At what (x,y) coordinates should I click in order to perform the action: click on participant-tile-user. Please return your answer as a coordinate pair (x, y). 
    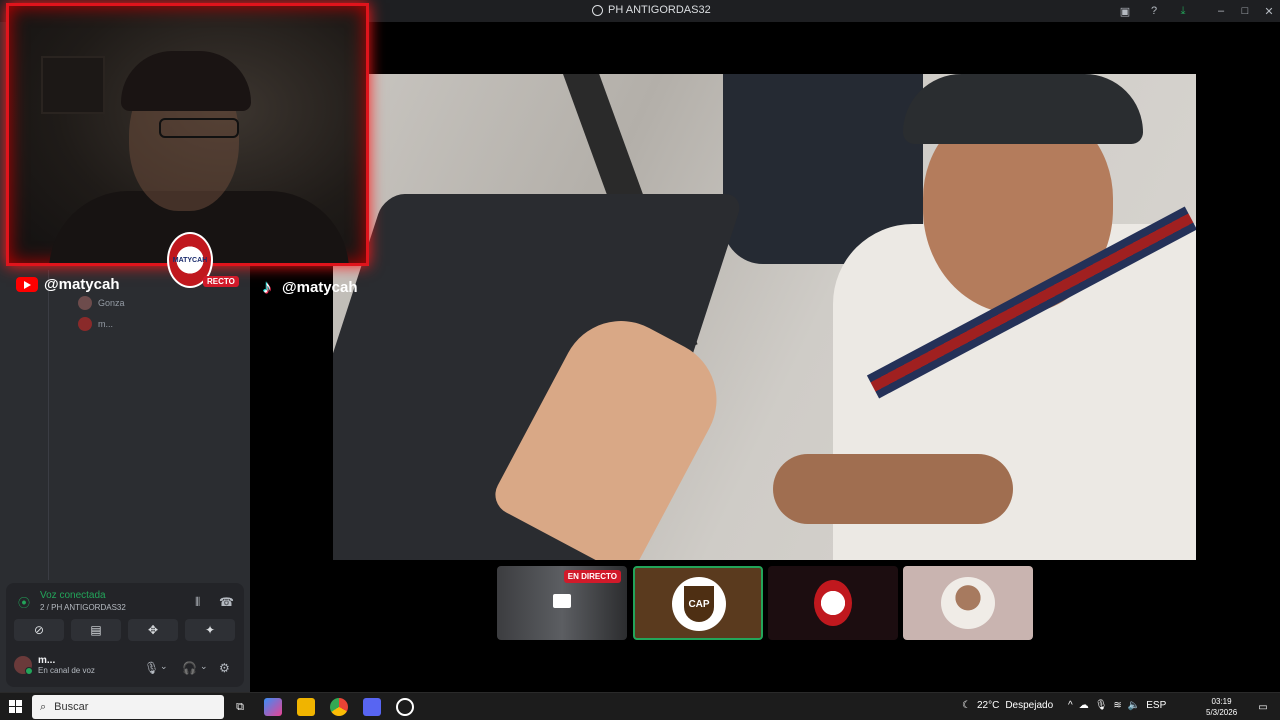
    Looking at the image, I should click on (968, 603).